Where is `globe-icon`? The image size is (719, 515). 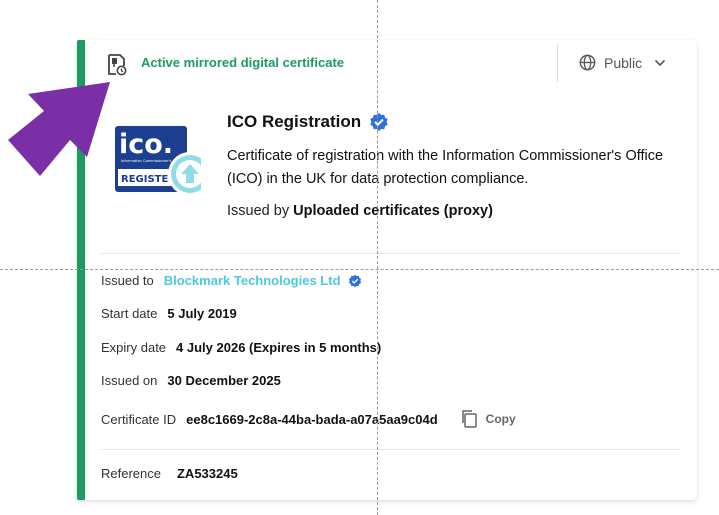
globe-icon is located at coordinates (587, 62).